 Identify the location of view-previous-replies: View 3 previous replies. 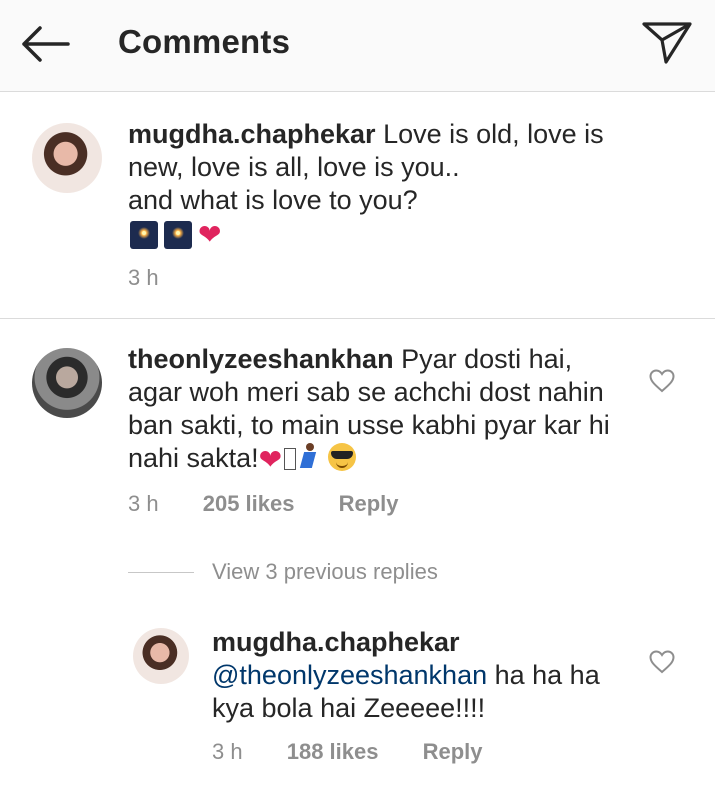
(283, 572).